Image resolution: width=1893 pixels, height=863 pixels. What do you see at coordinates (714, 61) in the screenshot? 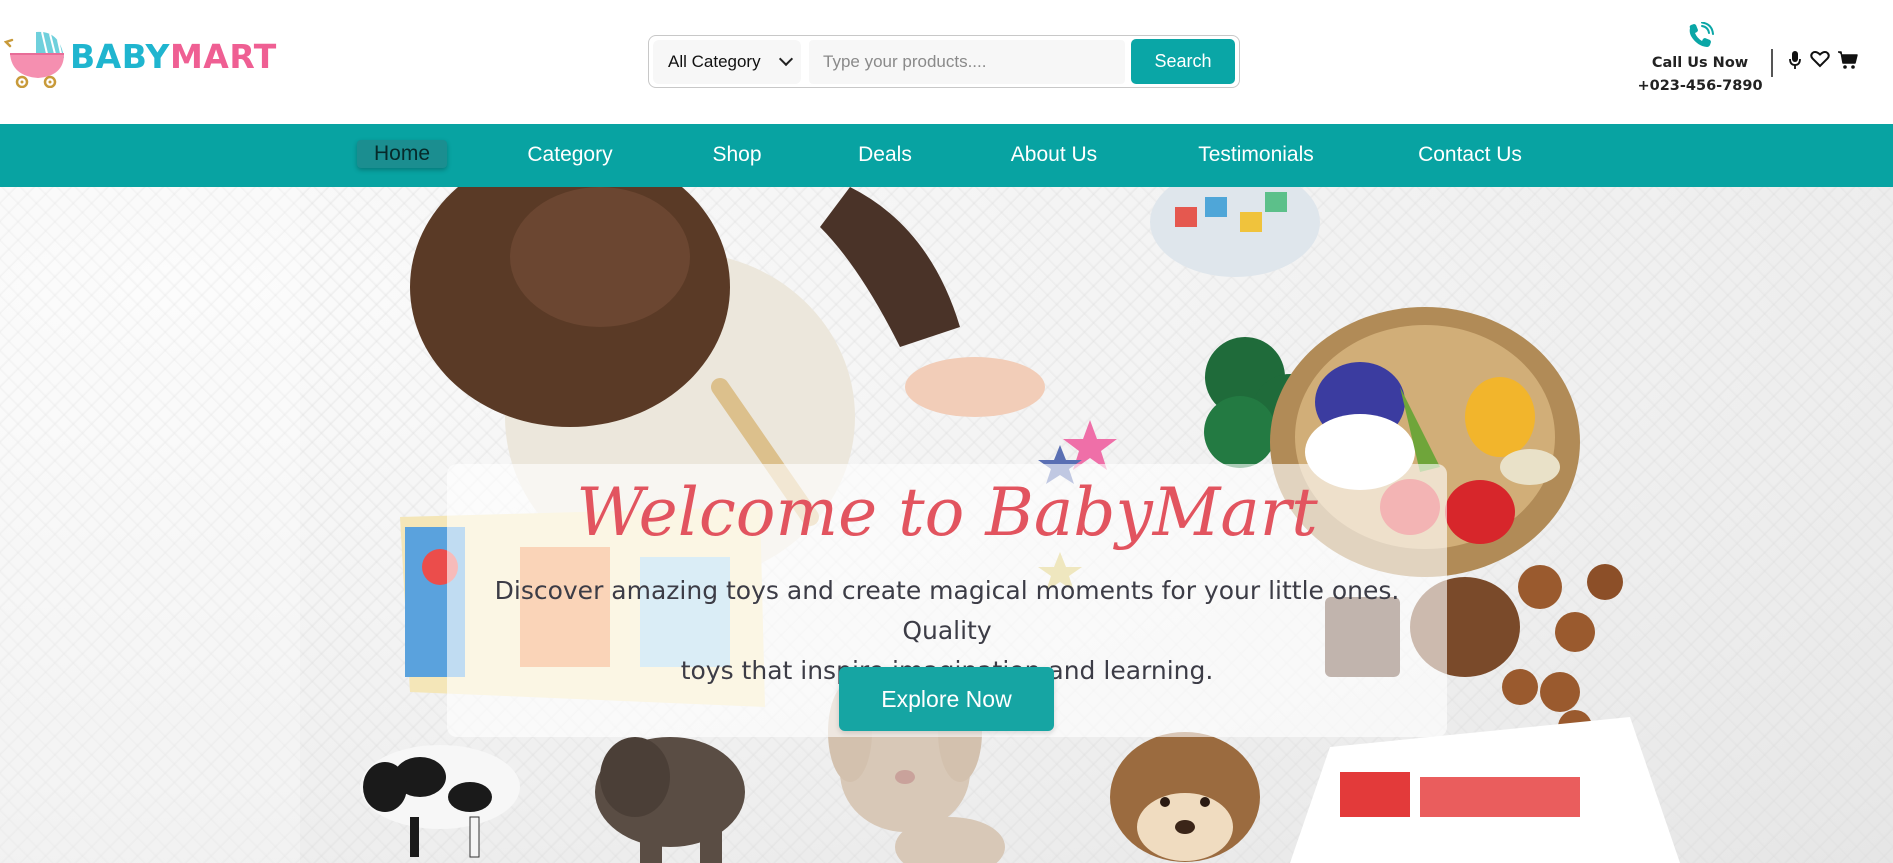
I see `category-select-value: All Category` at bounding box center [714, 61].